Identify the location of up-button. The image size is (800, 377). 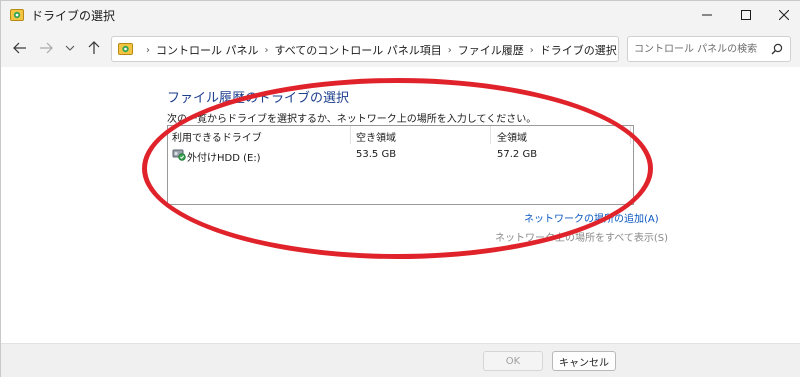
(94, 48).